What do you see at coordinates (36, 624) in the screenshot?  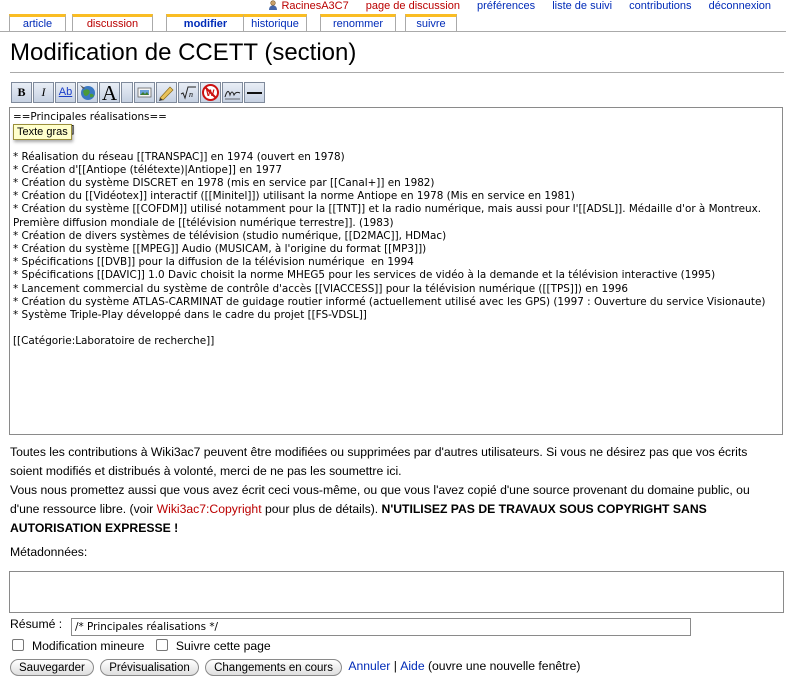 I see `summary-label: Résumé :` at bounding box center [36, 624].